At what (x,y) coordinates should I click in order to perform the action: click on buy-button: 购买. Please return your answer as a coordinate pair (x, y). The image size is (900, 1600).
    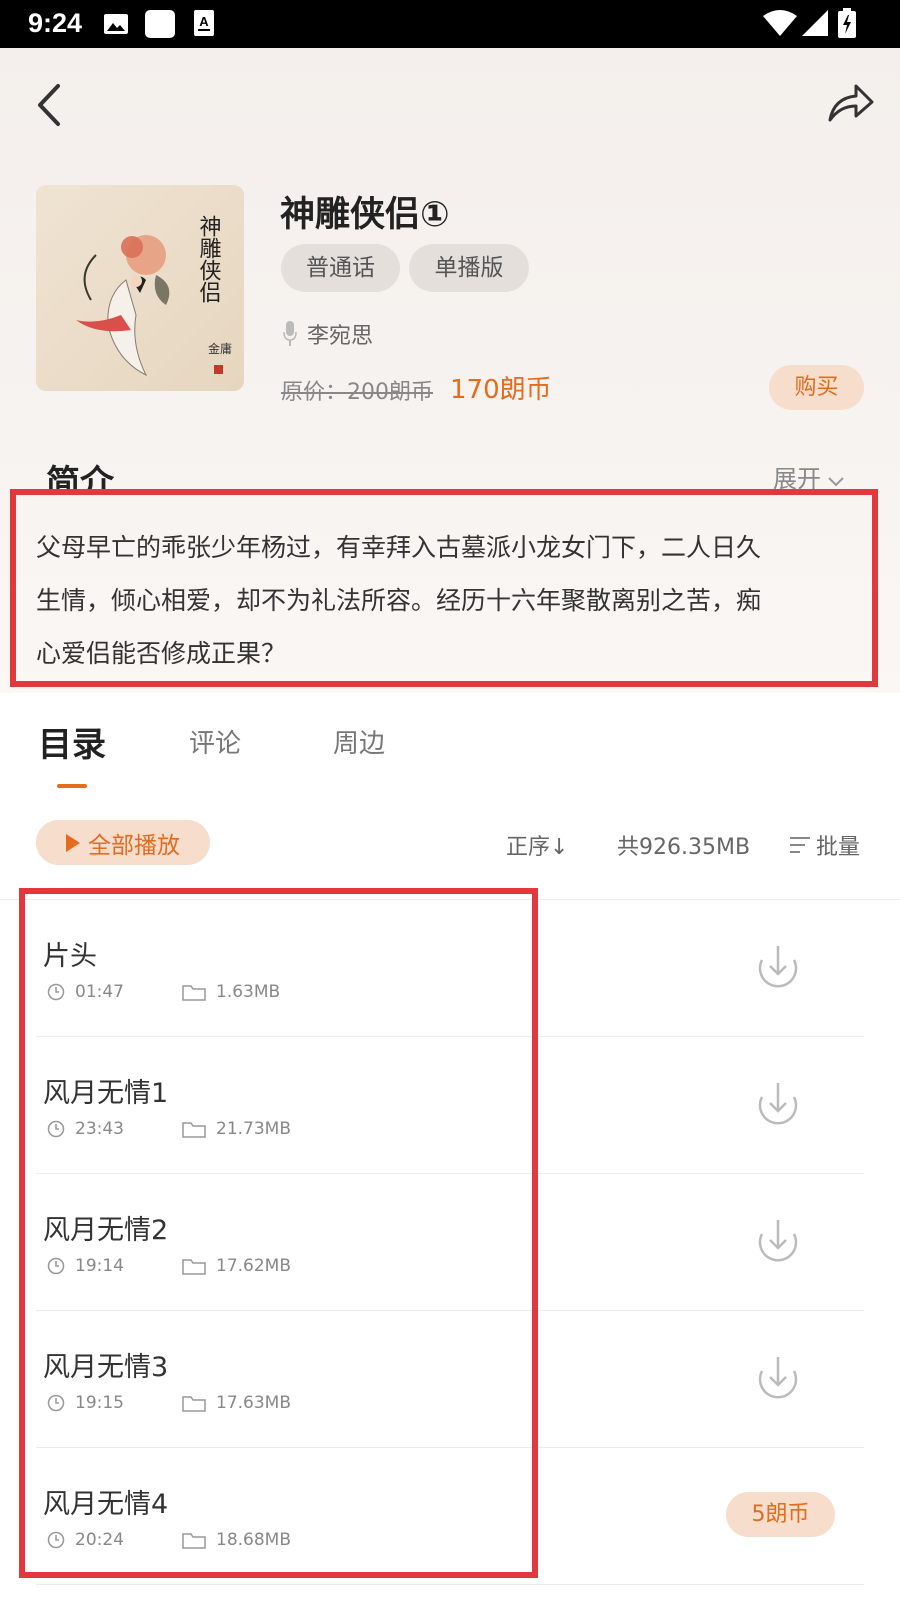
    Looking at the image, I should click on (816, 387).